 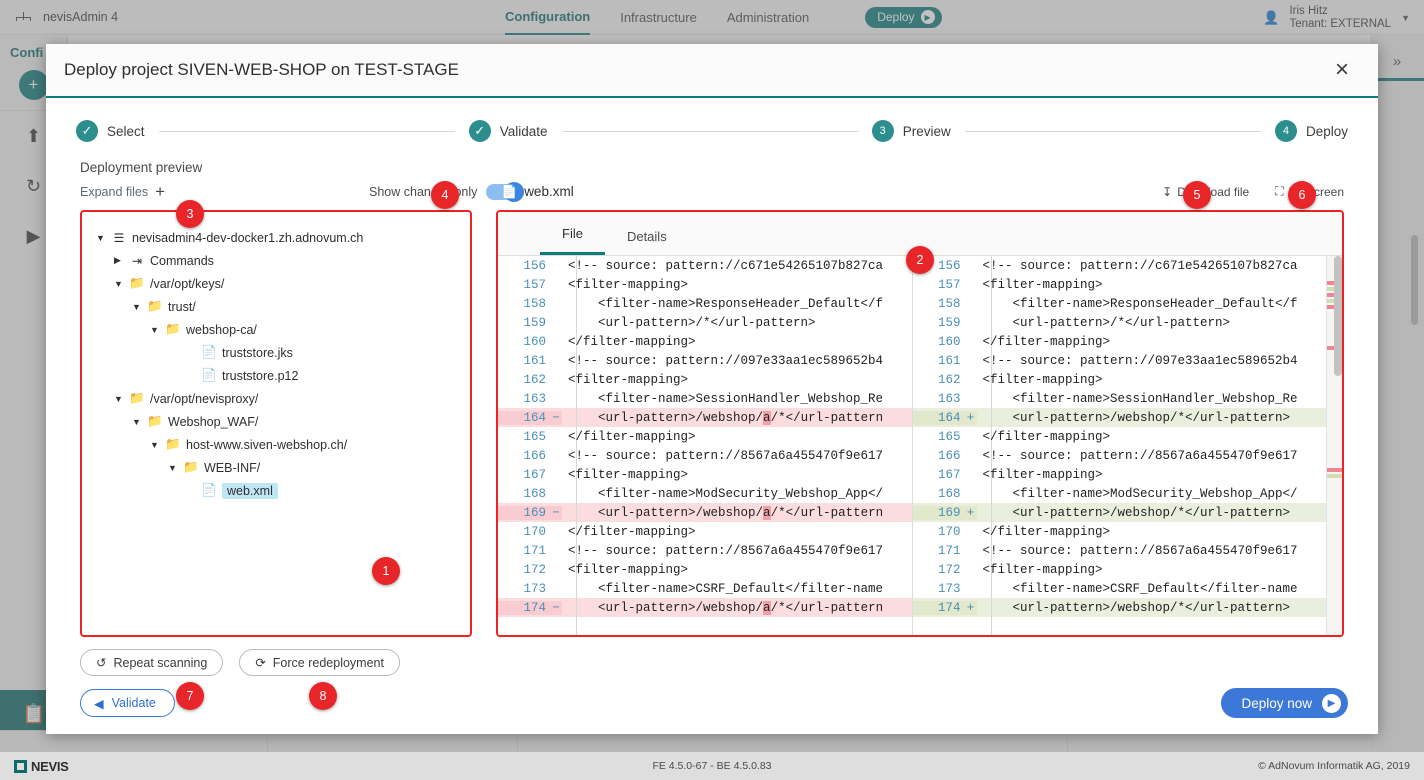 I want to click on chevron-right-icon: ▶, so click(x=119, y=260).